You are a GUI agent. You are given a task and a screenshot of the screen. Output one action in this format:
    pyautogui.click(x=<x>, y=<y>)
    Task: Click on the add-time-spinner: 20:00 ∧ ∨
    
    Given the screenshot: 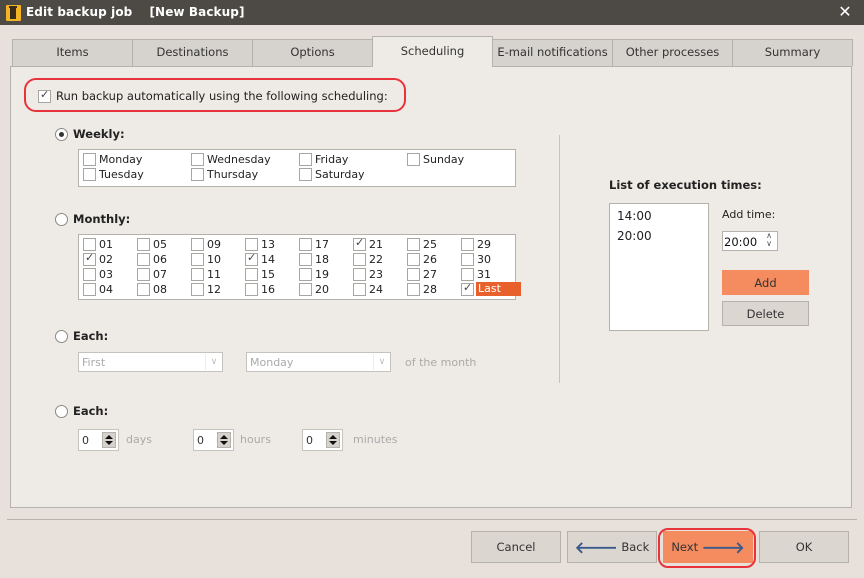 What is the action you would take?
    pyautogui.click(x=750, y=241)
    